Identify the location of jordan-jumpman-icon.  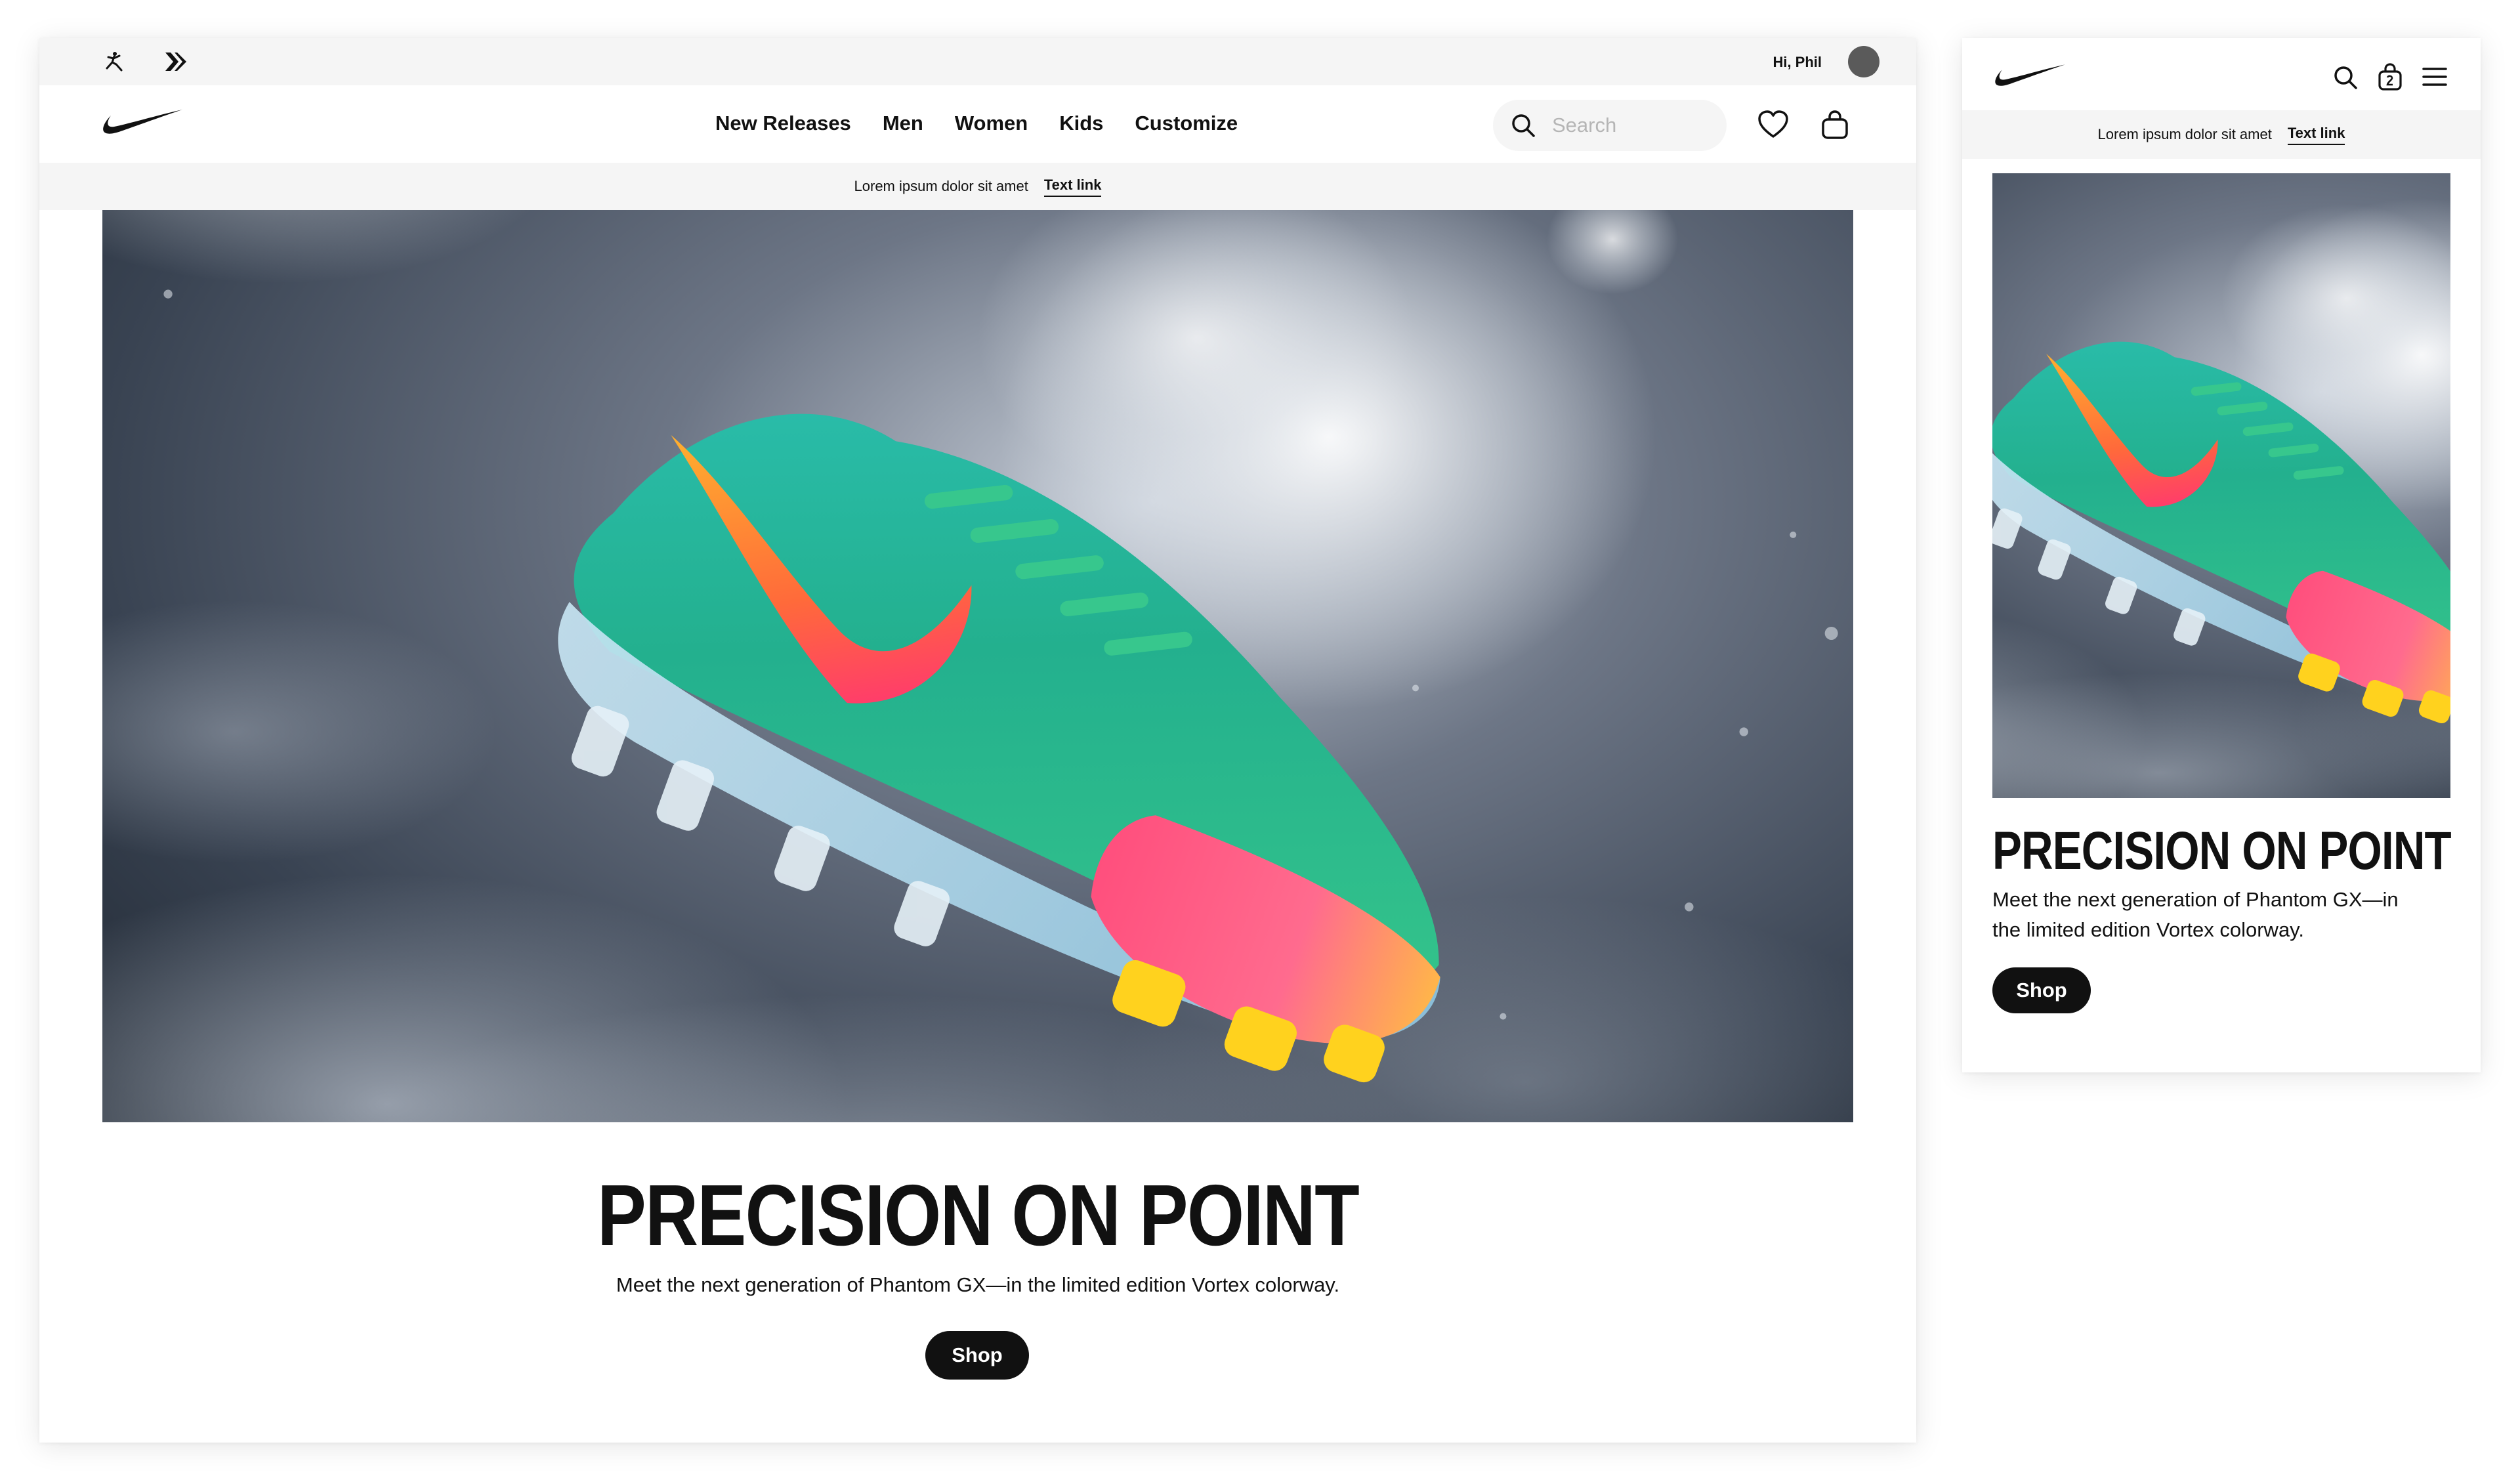
(114, 62).